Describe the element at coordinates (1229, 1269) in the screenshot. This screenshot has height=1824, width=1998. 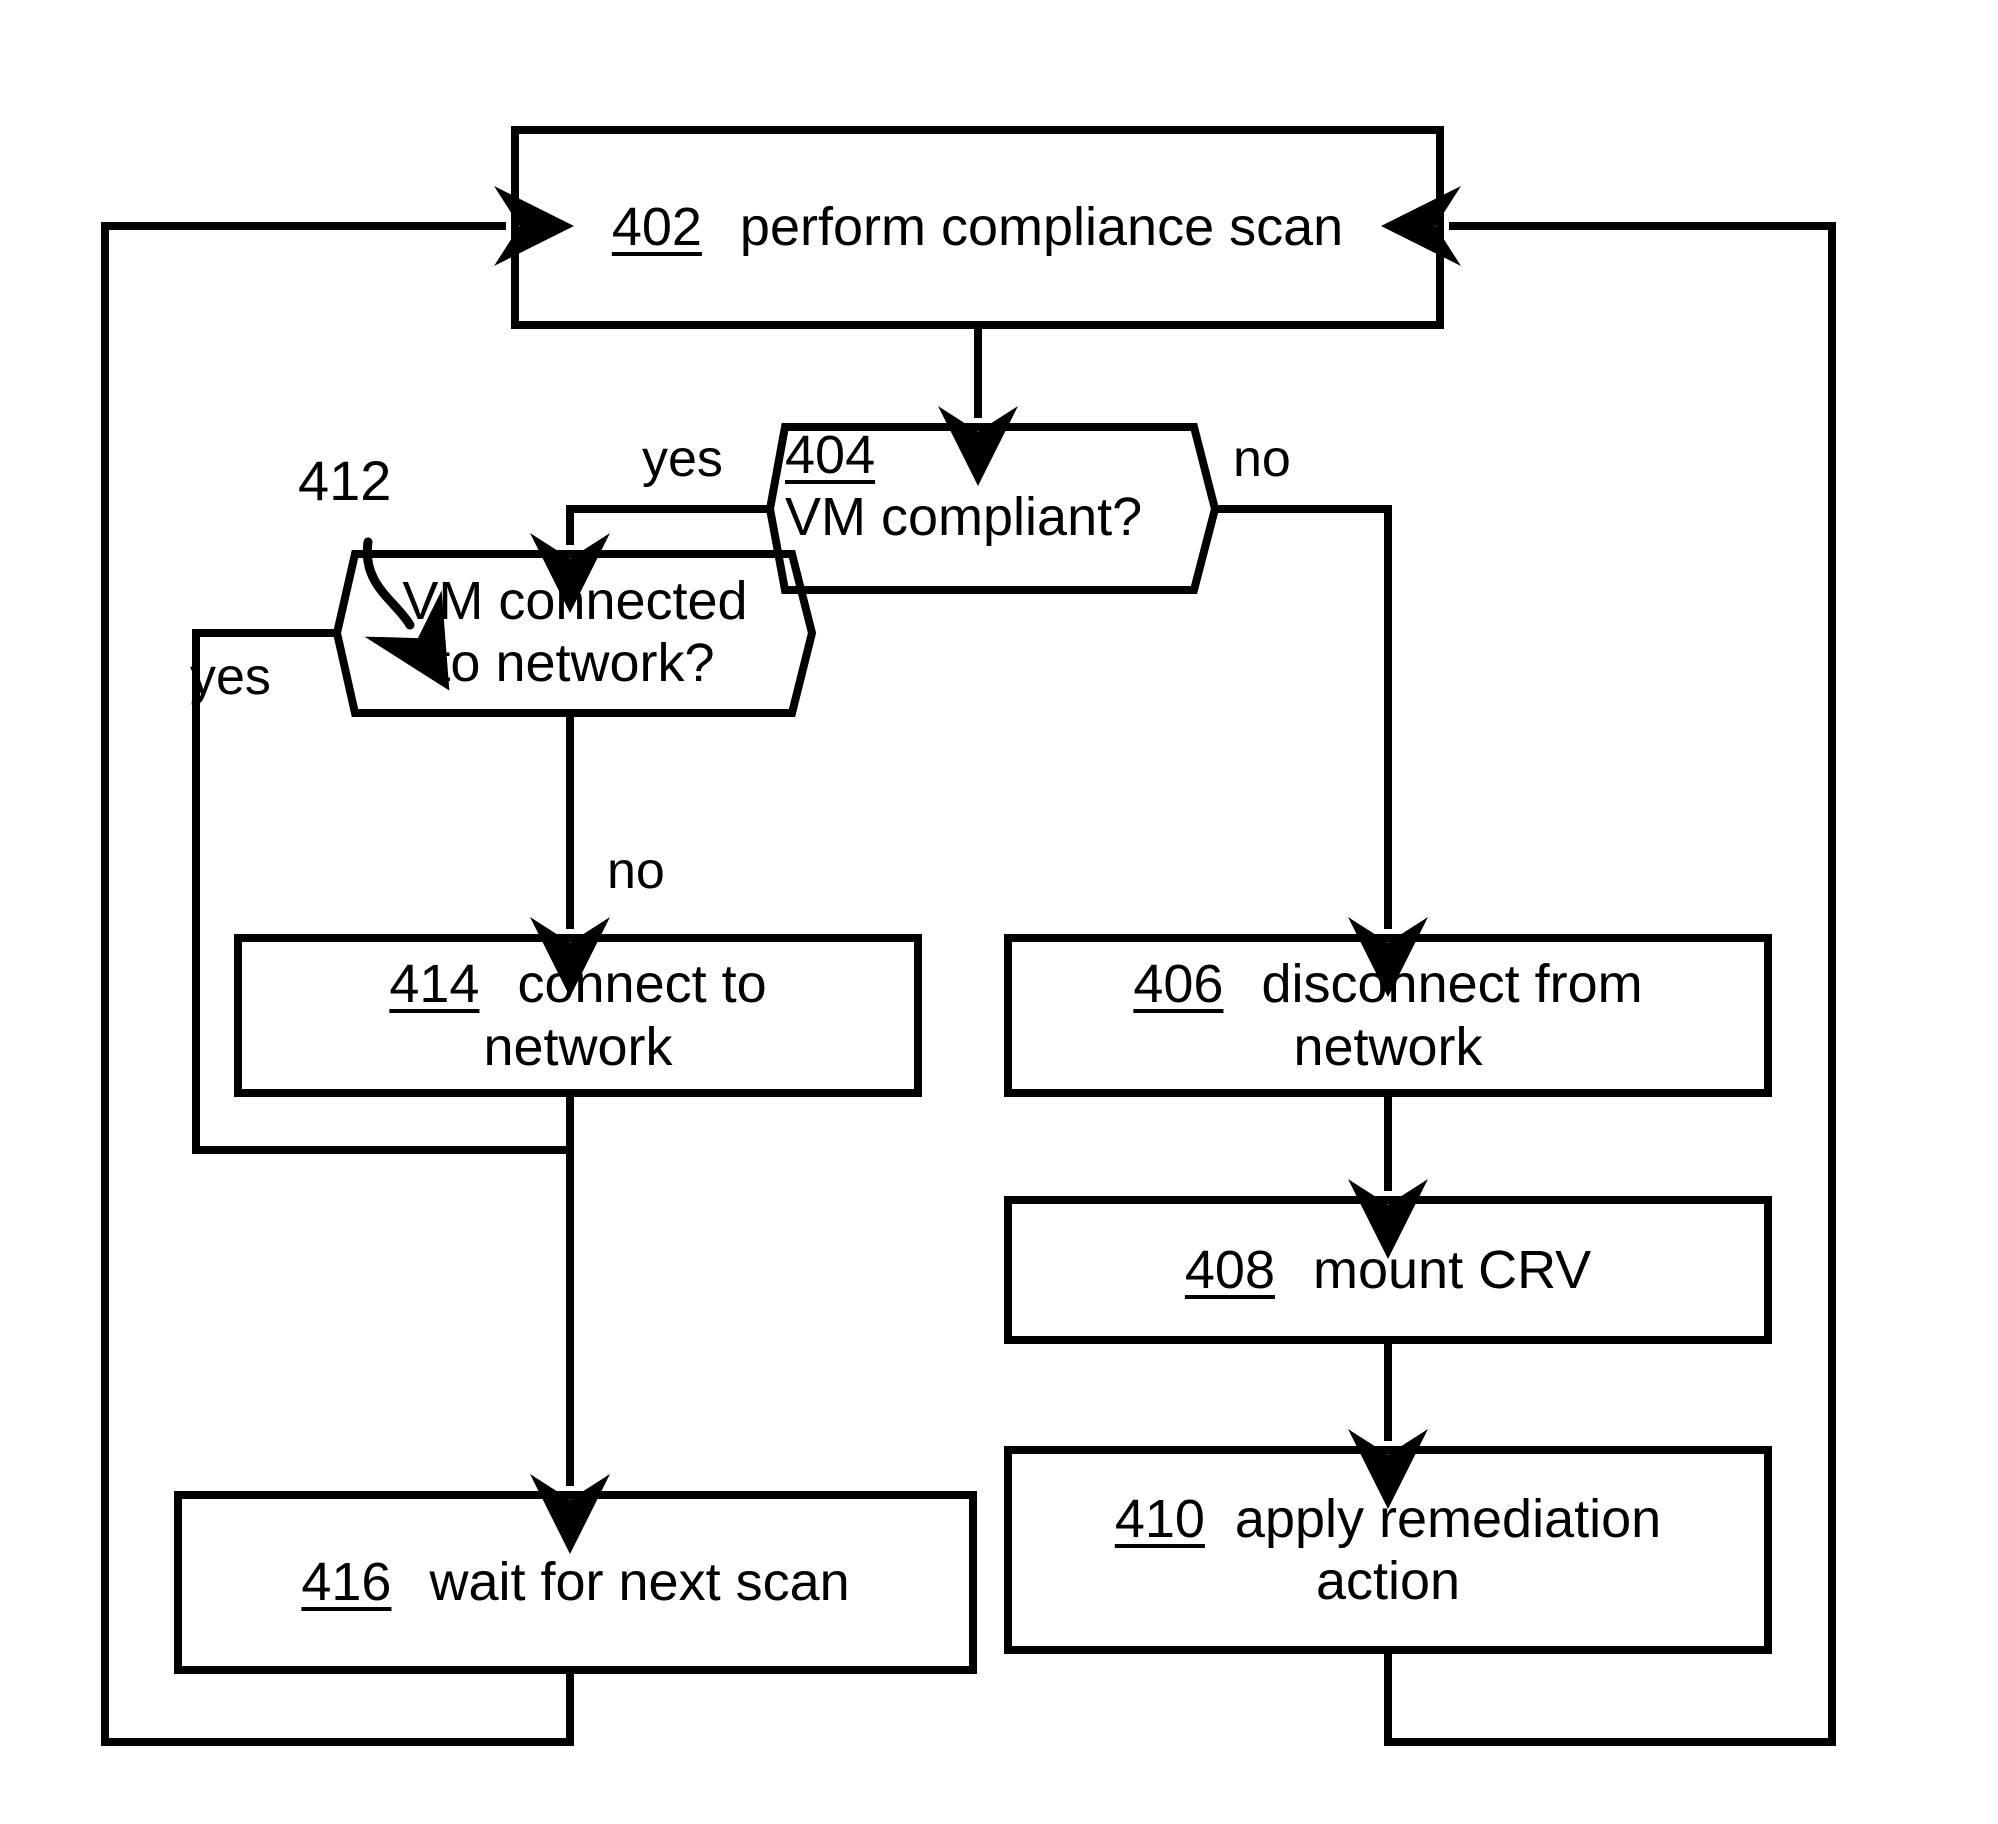
I see `node-ref-408: 408` at that location.